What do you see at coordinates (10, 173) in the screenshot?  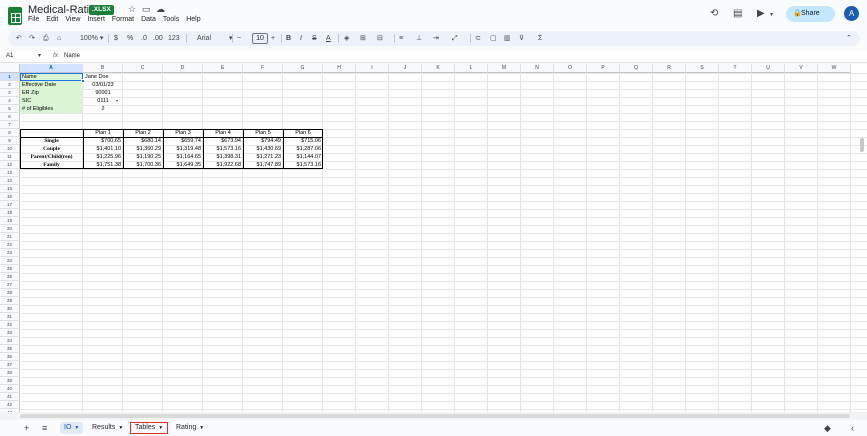 I see `row-header: 13` at bounding box center [10, 173].